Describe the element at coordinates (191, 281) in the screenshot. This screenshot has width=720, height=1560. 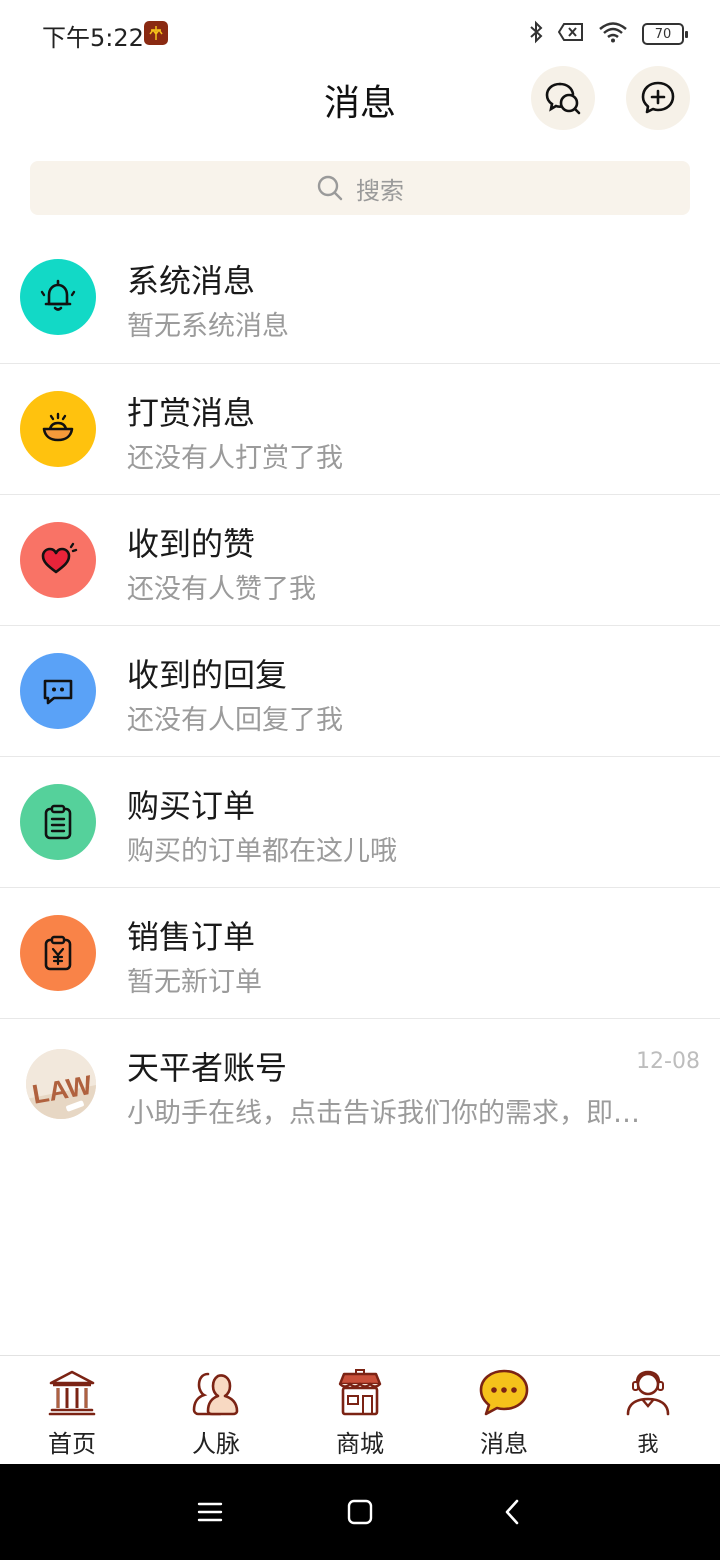
I see `item-title: 系统消息` at that location.